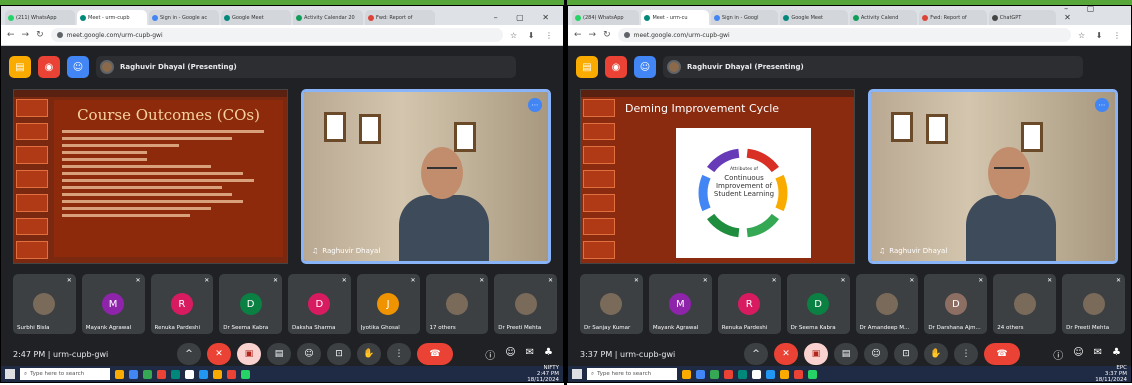 The height and width of the screenshot is (385, 1132). What do you see at coordinates (1058, 354) in the screenshot?
I see `info-icon: ⓘ` at bounding box center [1058, 354].